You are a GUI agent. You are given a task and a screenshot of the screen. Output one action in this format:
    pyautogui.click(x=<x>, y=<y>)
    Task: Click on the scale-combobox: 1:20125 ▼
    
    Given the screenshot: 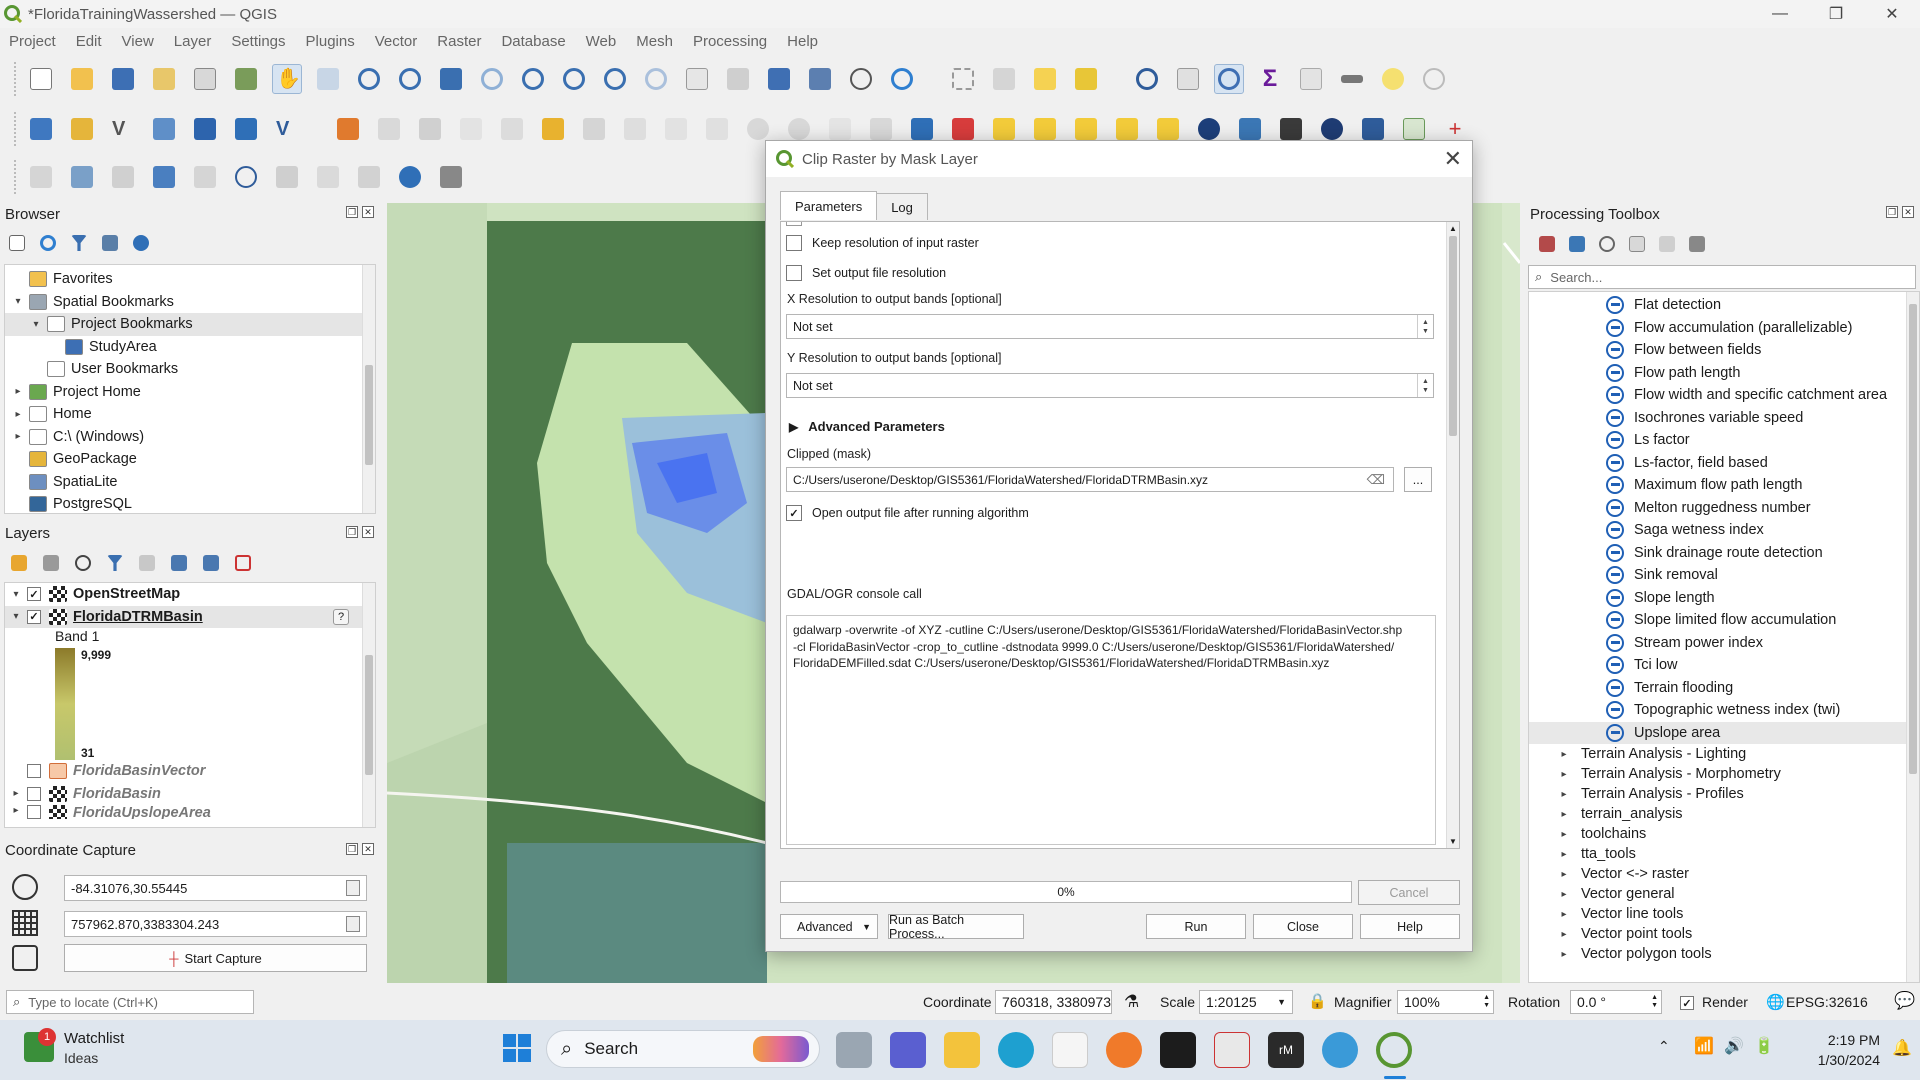 What is the action you would take?
    pyautogui.click(x=1246, y=1002)
    